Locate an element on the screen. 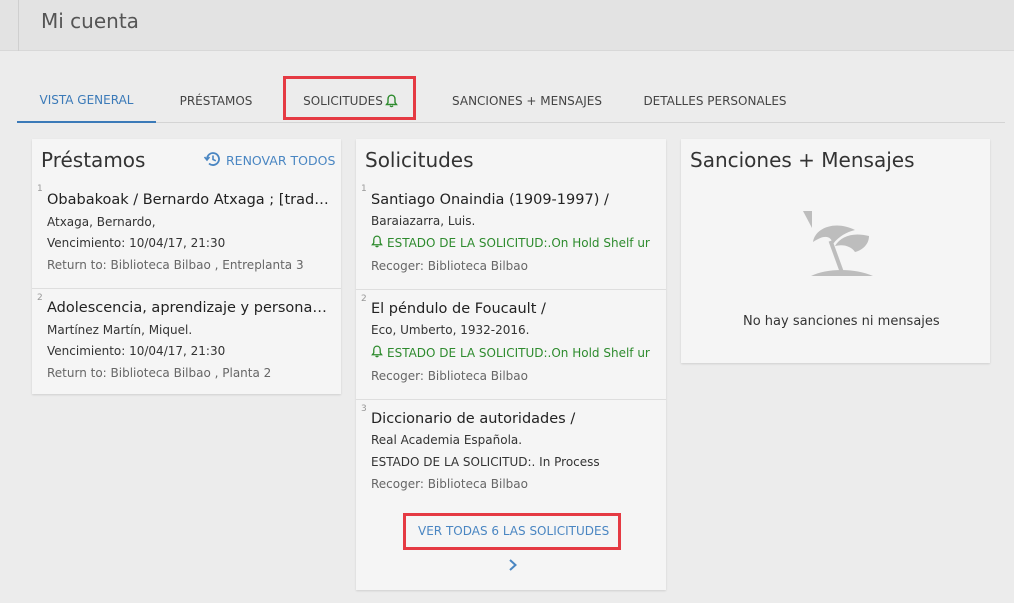 The height and width of the screenshot is (603, 1014). page-header: Mi cuenta is located at coordinates (507, 25).